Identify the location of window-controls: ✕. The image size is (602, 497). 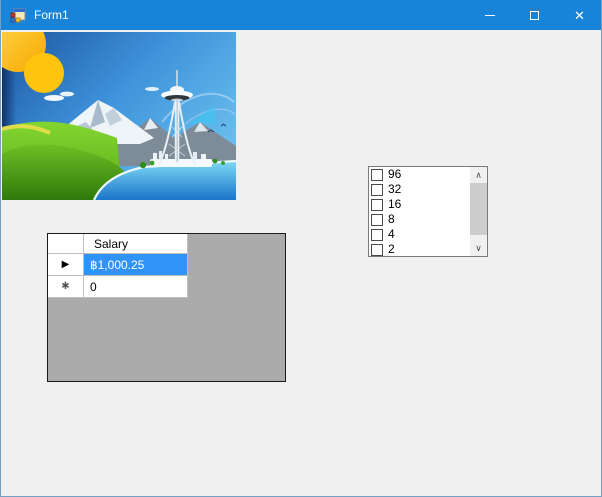
(534, 15).